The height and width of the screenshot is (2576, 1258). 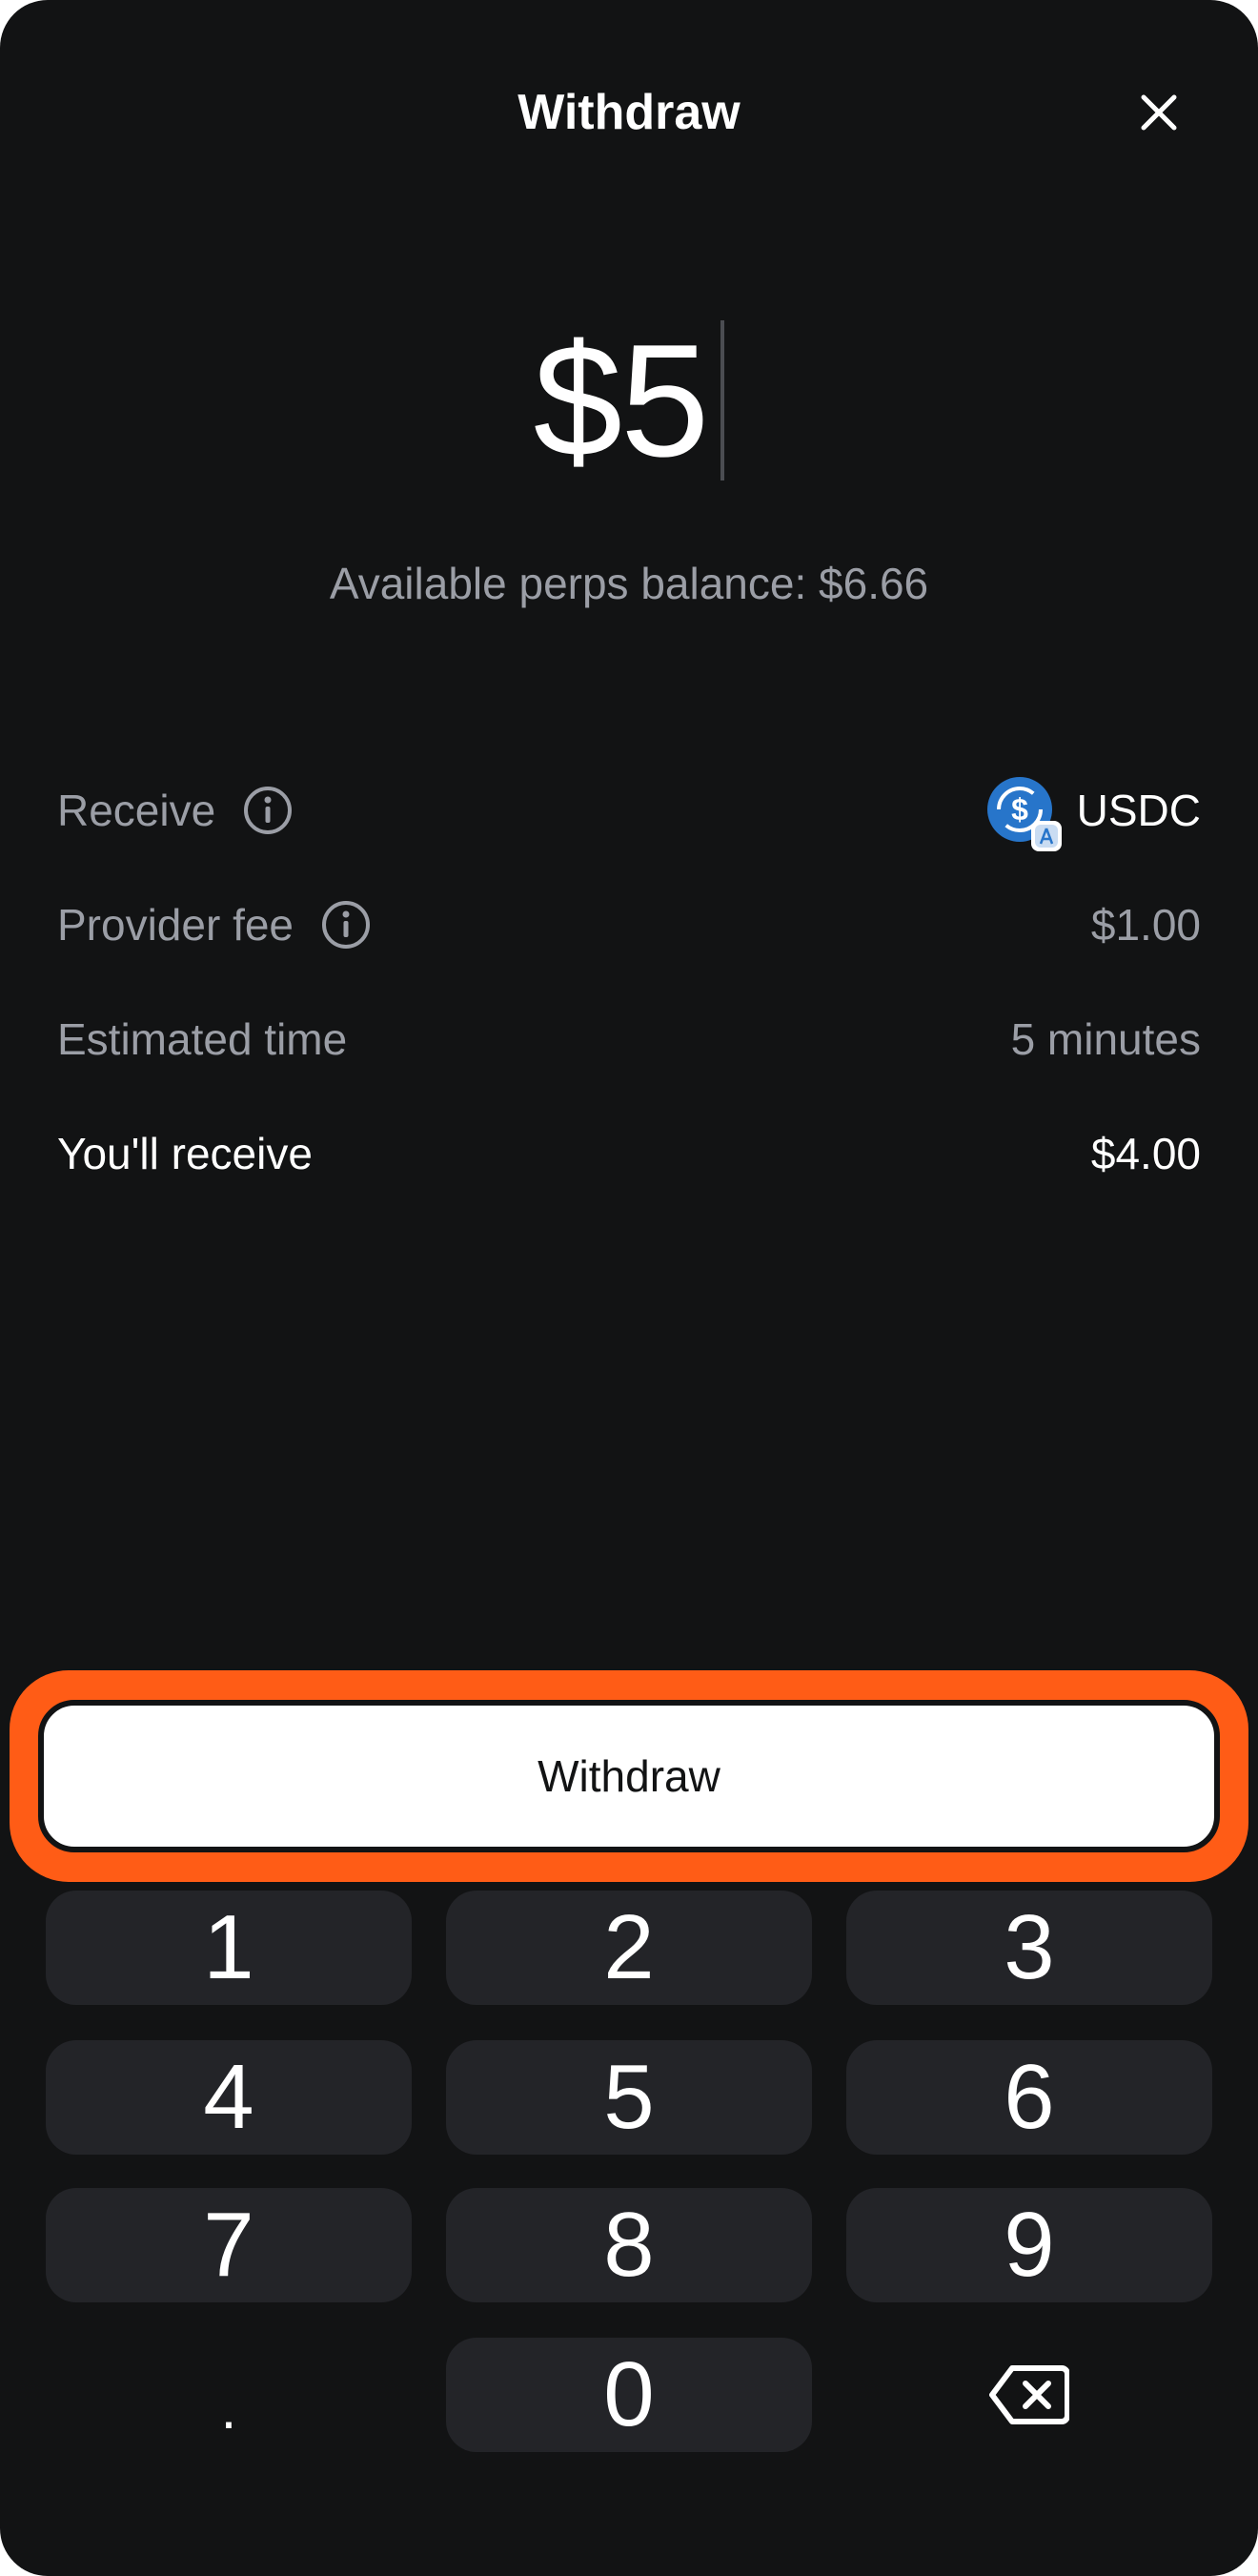 I want to click on backspace-key, so click(x=1029, y=2395).